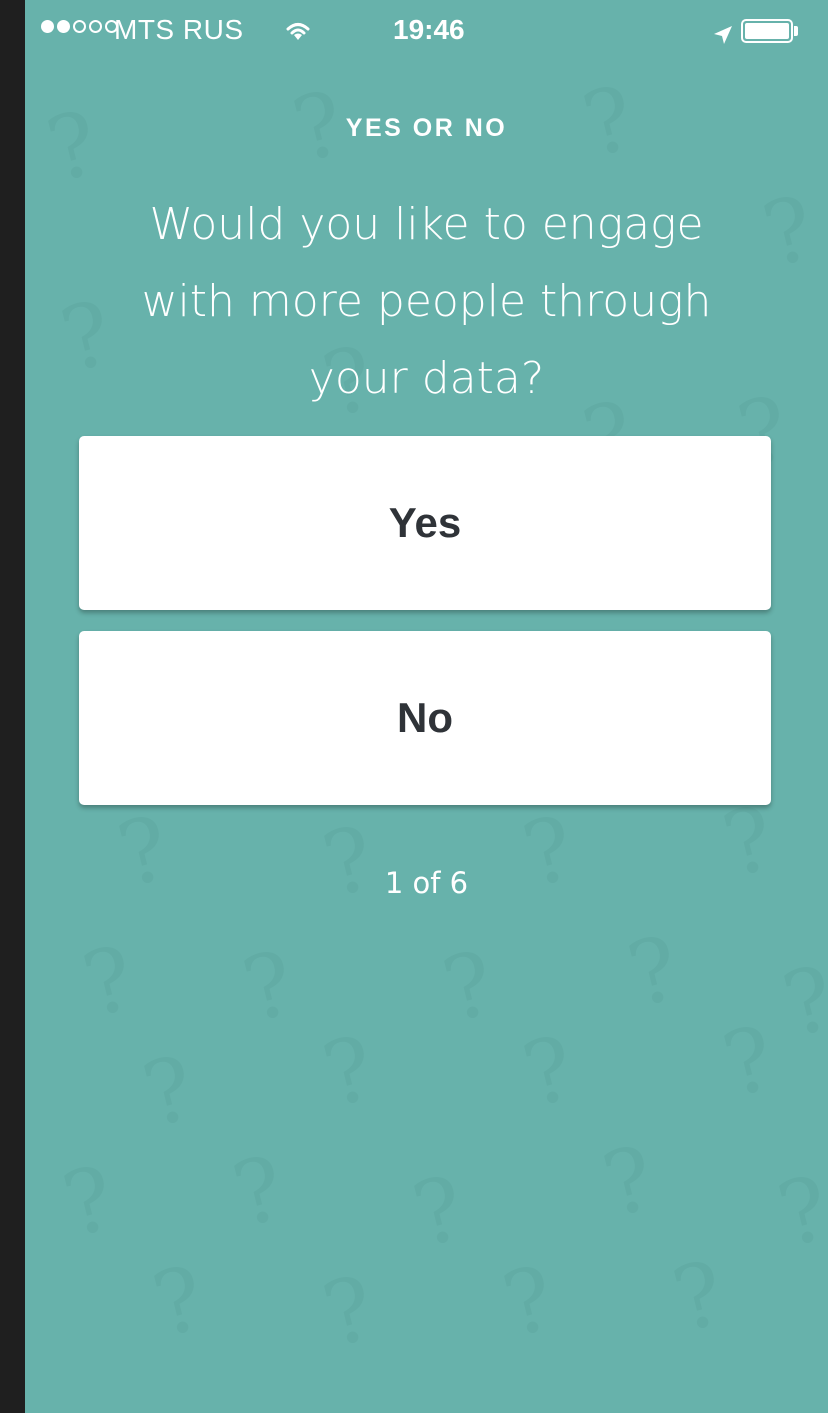 The height and width of the screenshot is (1413, 828). Describe the element at coordinates (425, 523) in the screenshot. I see `yes-button: Yes` at that location.